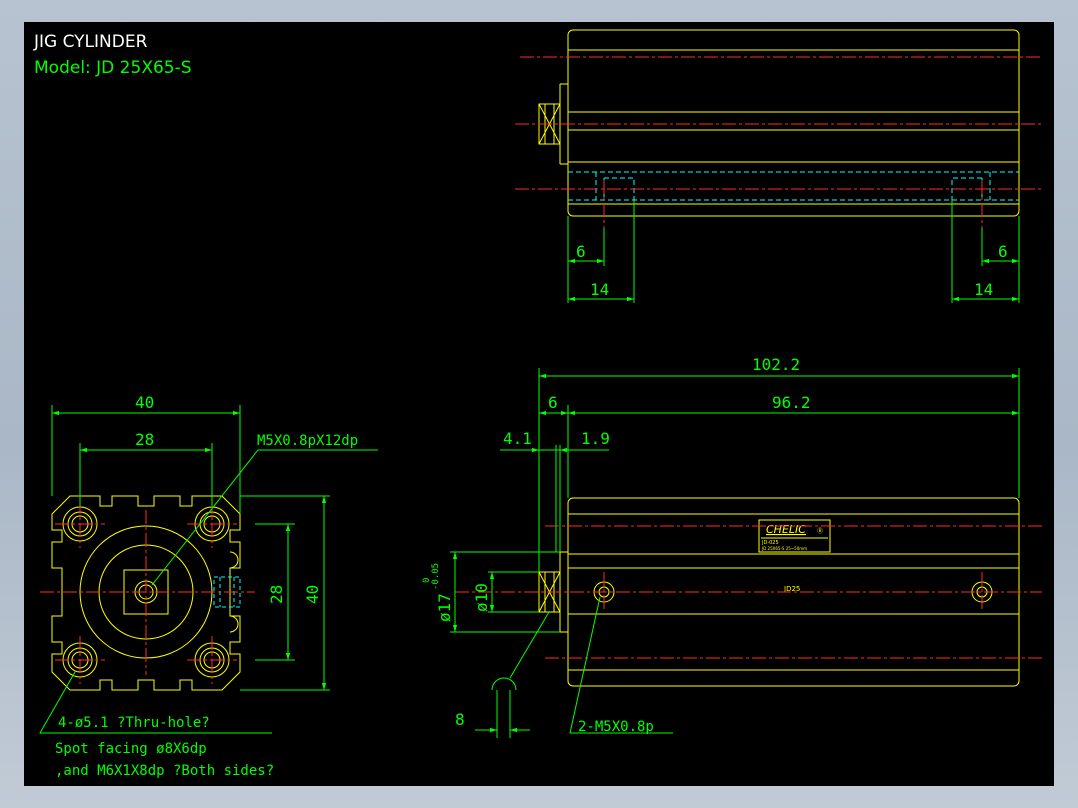 Image resolution: width=1078 pixels, height=808 pixels. What do you see at coordinates (1003, 251) in the screenshot?
I see `dim-6-right: 6` at bounding box center [1003, 251].